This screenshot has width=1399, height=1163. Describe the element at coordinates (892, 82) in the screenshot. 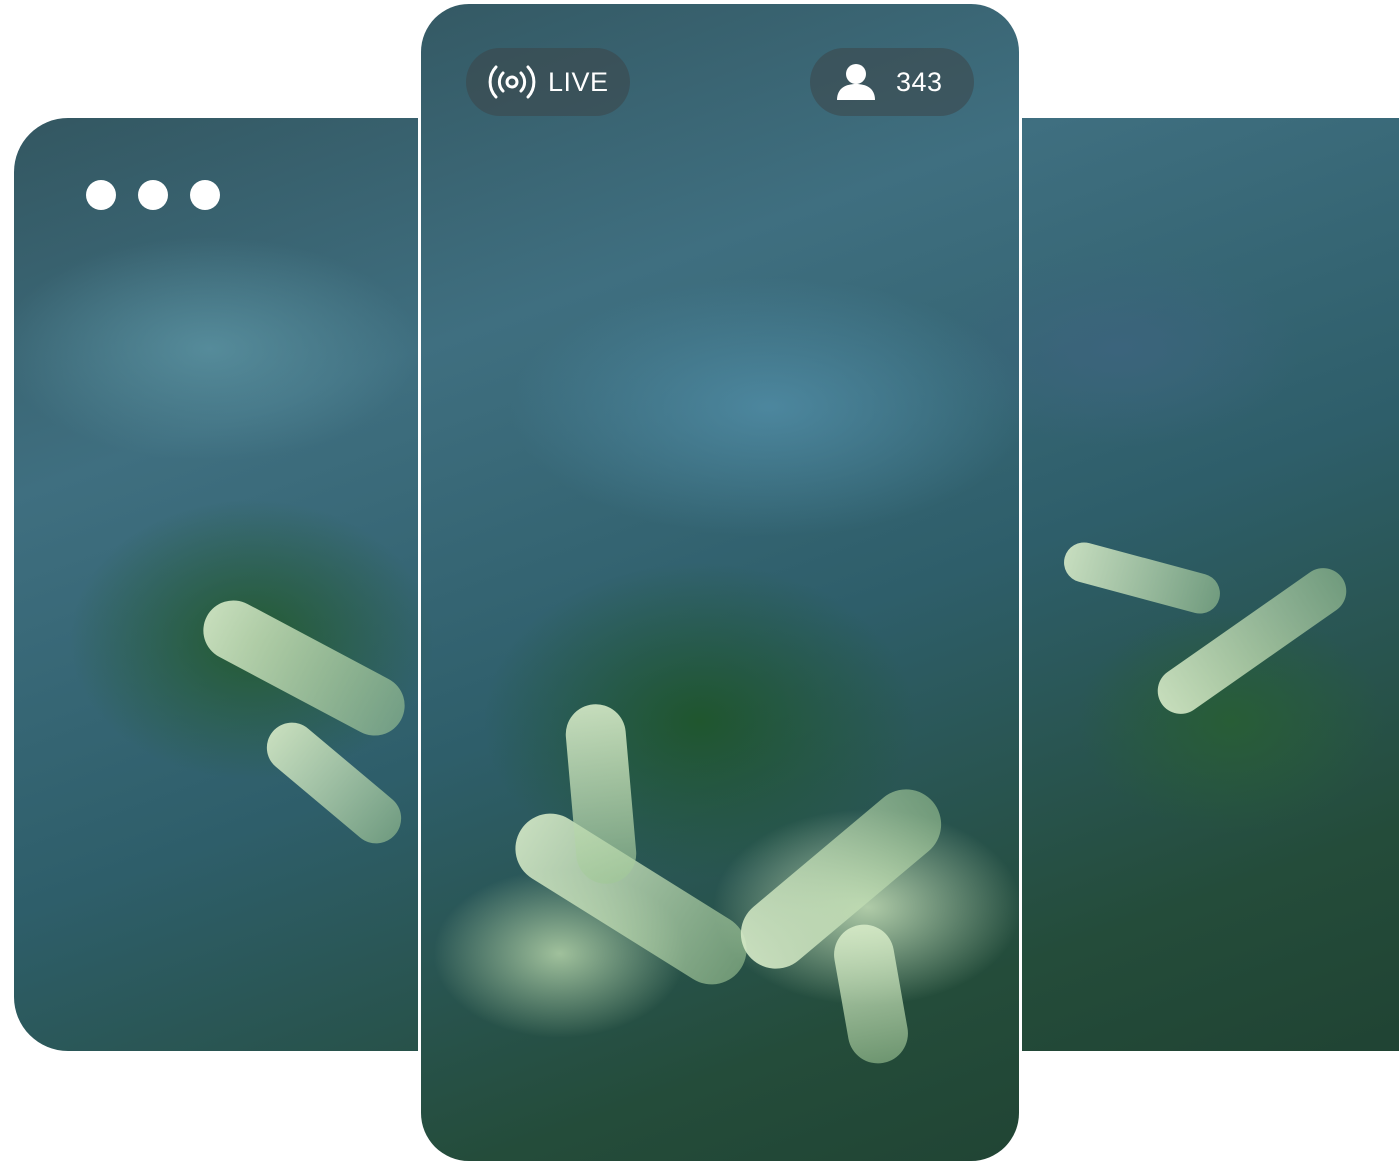

I see `viewer-count-badge: 343` at that location.